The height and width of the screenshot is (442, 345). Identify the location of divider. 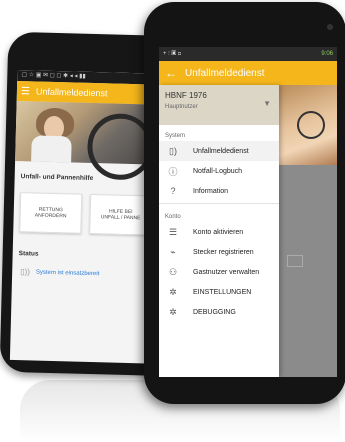
(219, 203).